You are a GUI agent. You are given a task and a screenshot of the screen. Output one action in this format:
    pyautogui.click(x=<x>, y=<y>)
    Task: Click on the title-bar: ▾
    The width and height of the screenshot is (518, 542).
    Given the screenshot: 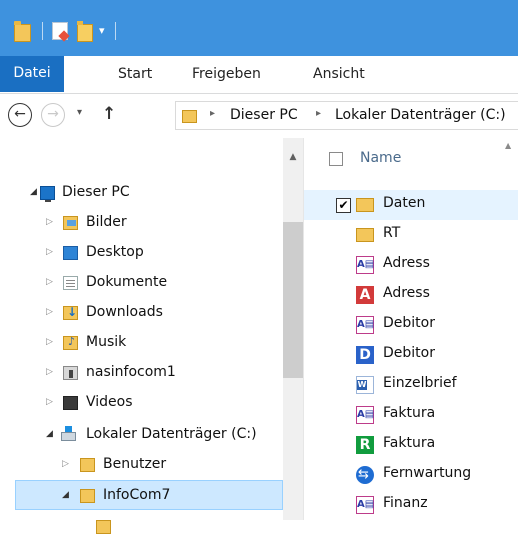 What is the action you would take?
    pyautogui.click(x=259, y=28)
    